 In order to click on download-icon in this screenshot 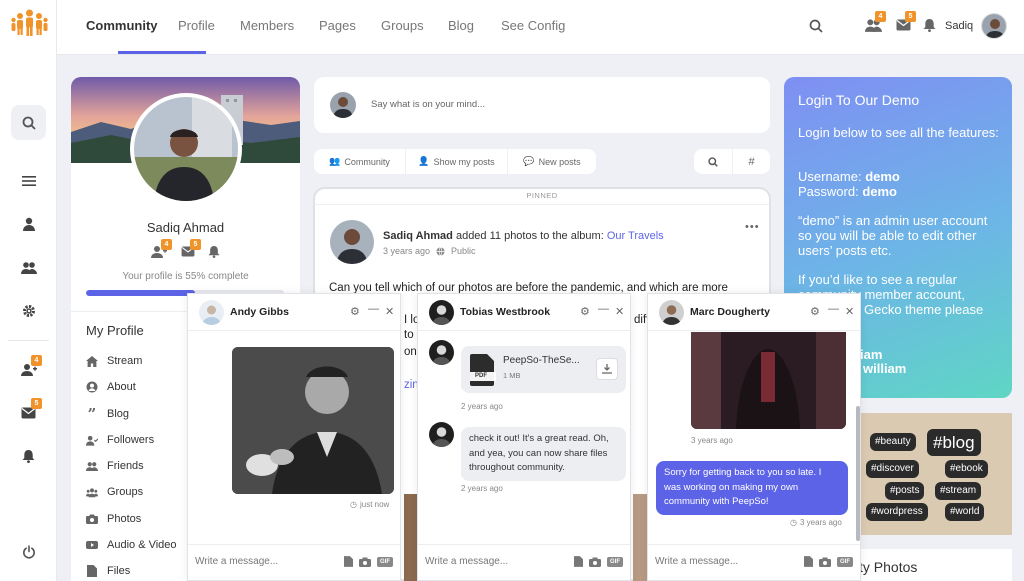, I will do `click(607, 369)`.